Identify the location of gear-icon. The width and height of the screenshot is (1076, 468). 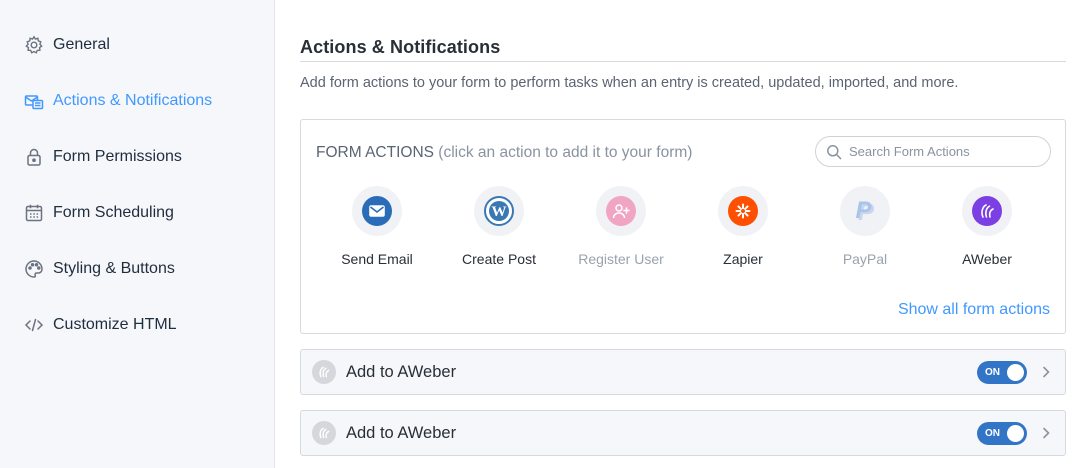
(34, 45).